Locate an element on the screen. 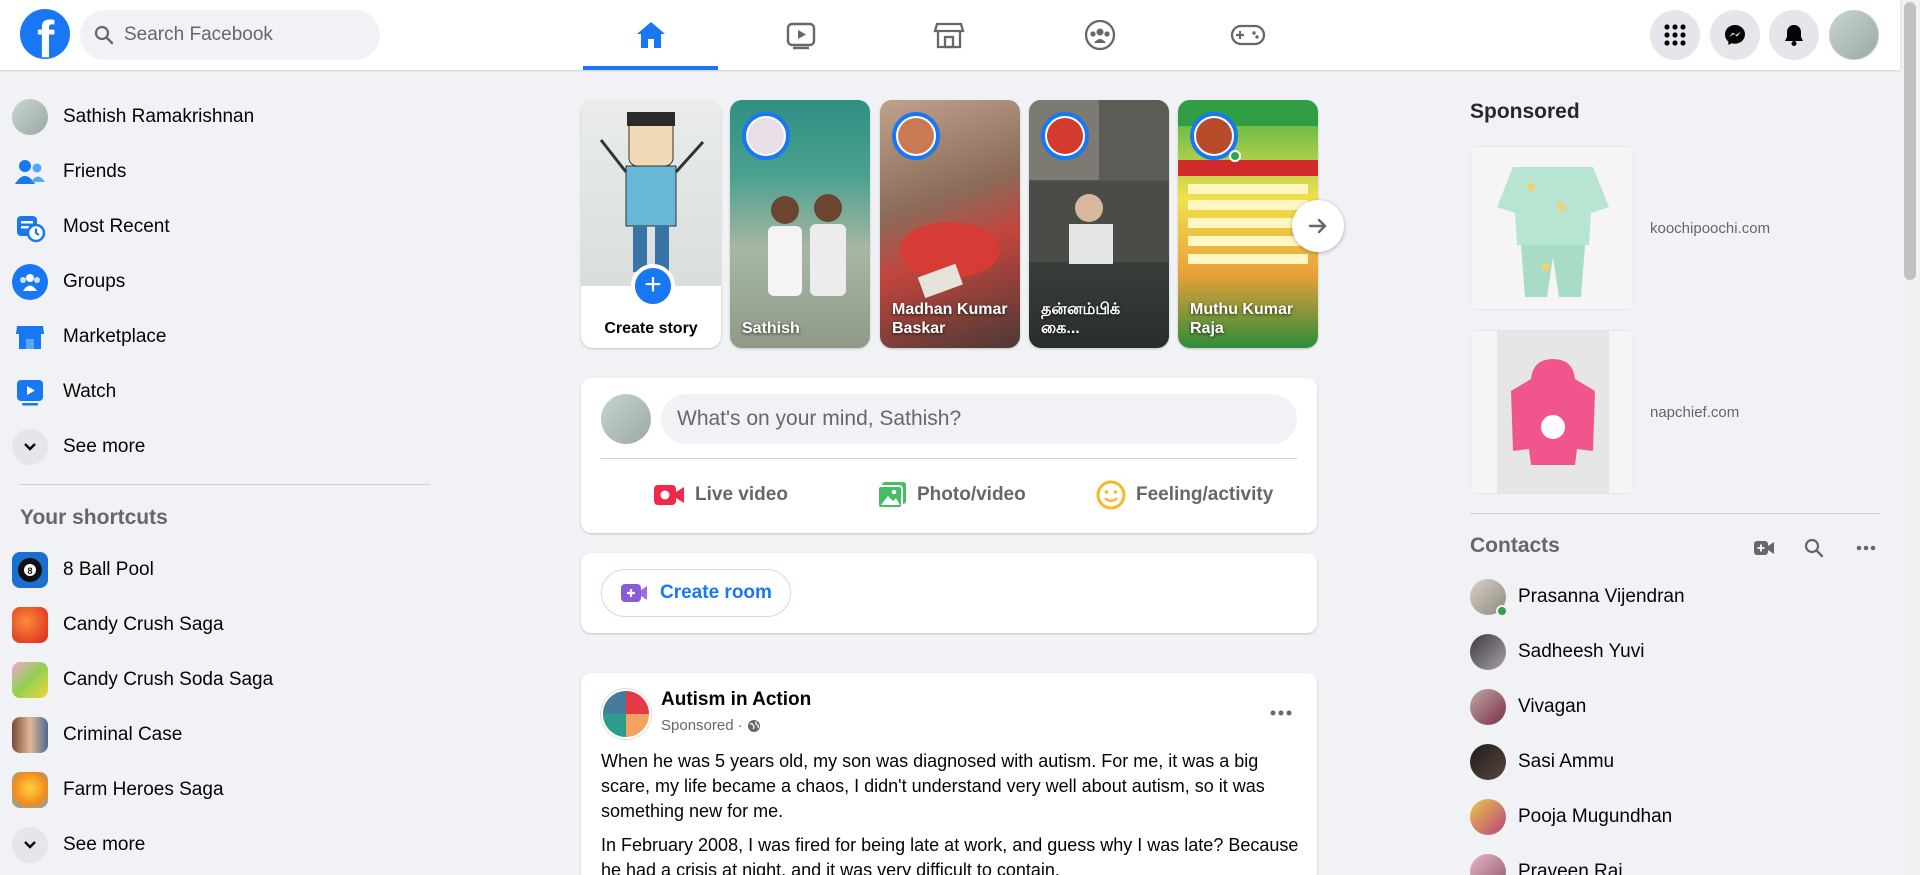 Image resolution: width=1920 pixels, height=875 pixels. photo-video-button: Photo/video is located at coordinates (951, 495).